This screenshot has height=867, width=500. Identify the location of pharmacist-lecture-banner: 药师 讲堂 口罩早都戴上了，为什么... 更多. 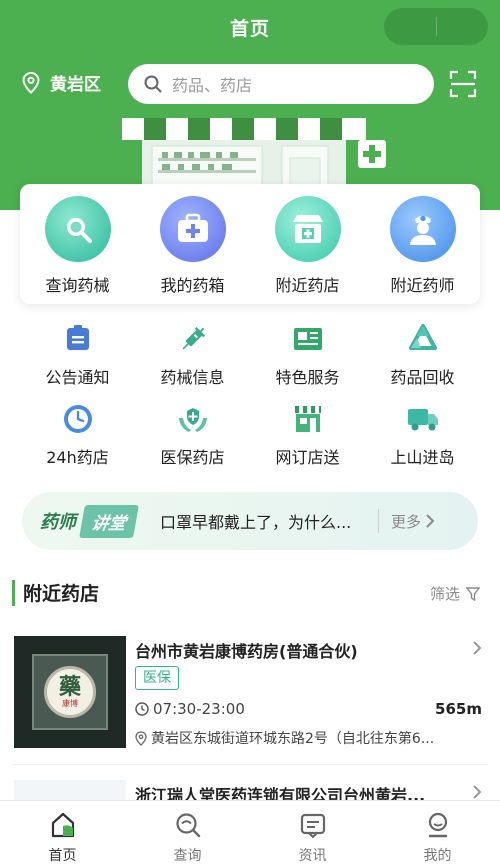
(250, 521).